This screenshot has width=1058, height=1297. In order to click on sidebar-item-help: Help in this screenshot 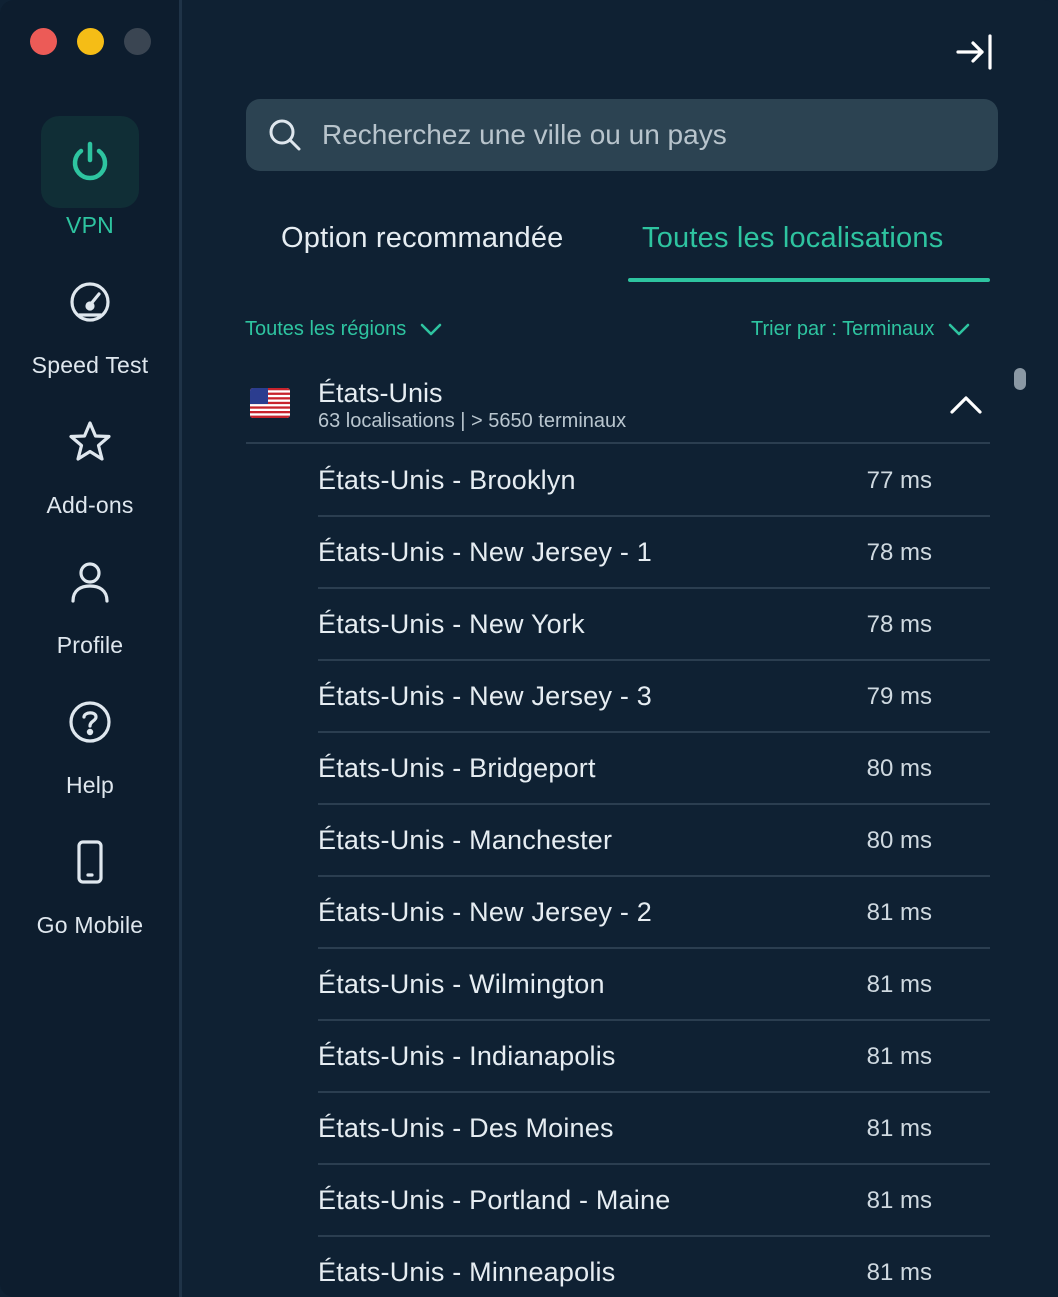, I will do `click(90, 737)`.